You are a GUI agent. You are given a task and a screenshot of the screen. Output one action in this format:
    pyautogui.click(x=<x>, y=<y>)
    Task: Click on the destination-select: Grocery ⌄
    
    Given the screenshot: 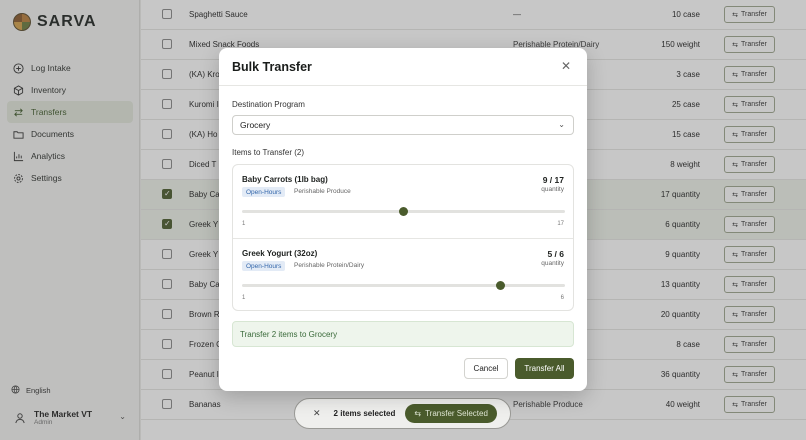 What is the action you would take?
    pyautogui.click(x=403, y=125)
    